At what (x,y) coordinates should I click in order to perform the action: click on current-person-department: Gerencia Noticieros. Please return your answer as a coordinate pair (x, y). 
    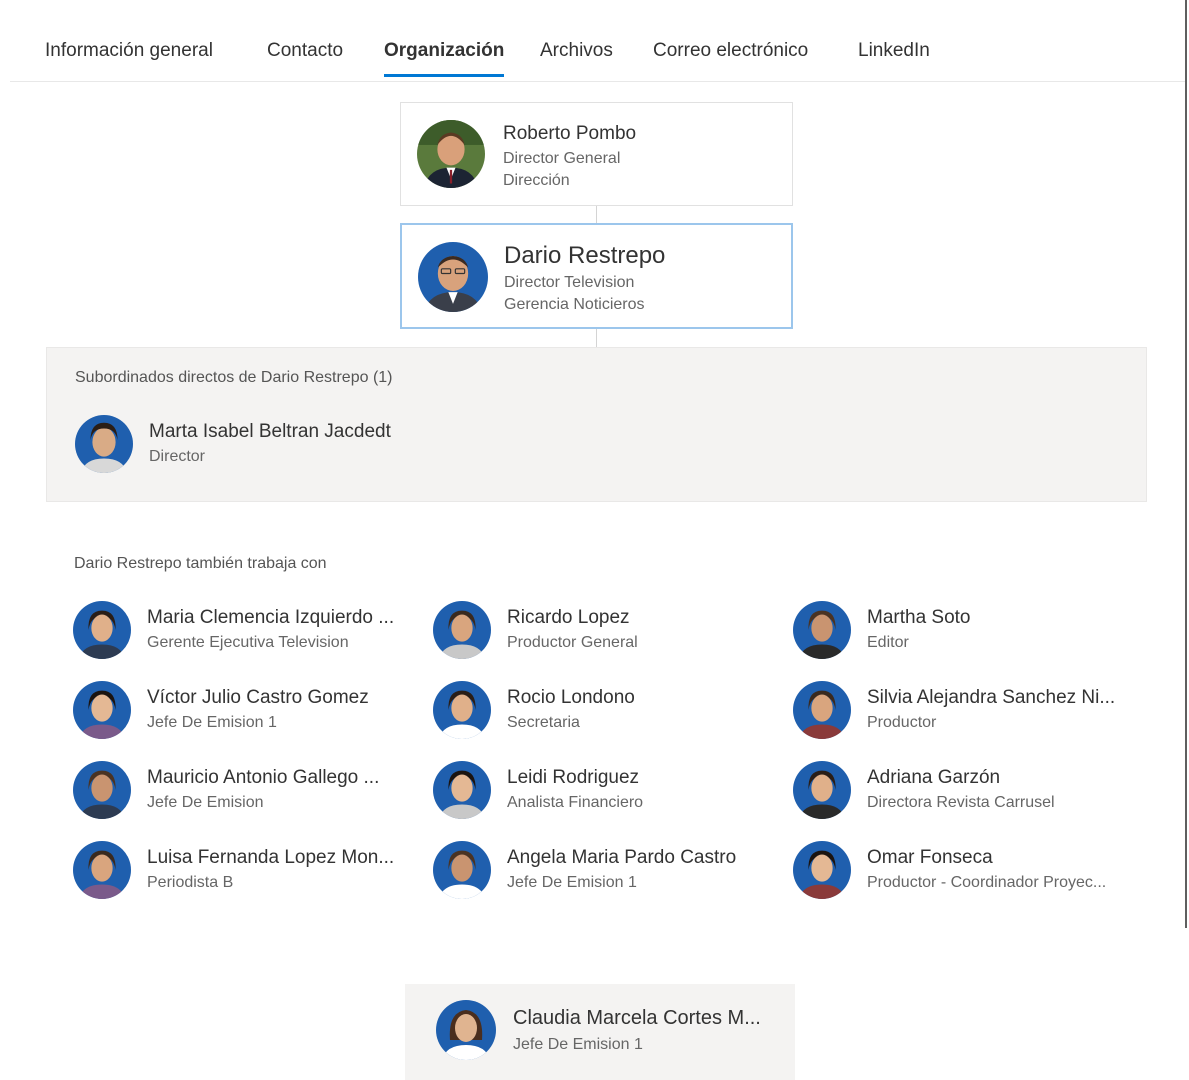
    Looking at the image, I should click on (574, 304).